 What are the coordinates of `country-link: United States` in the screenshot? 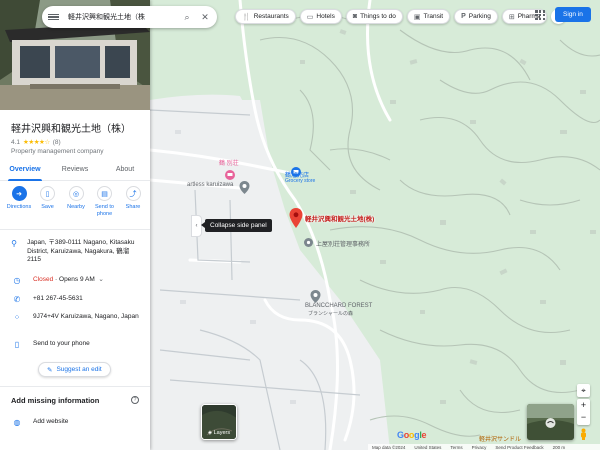 It's located at (427, 447).